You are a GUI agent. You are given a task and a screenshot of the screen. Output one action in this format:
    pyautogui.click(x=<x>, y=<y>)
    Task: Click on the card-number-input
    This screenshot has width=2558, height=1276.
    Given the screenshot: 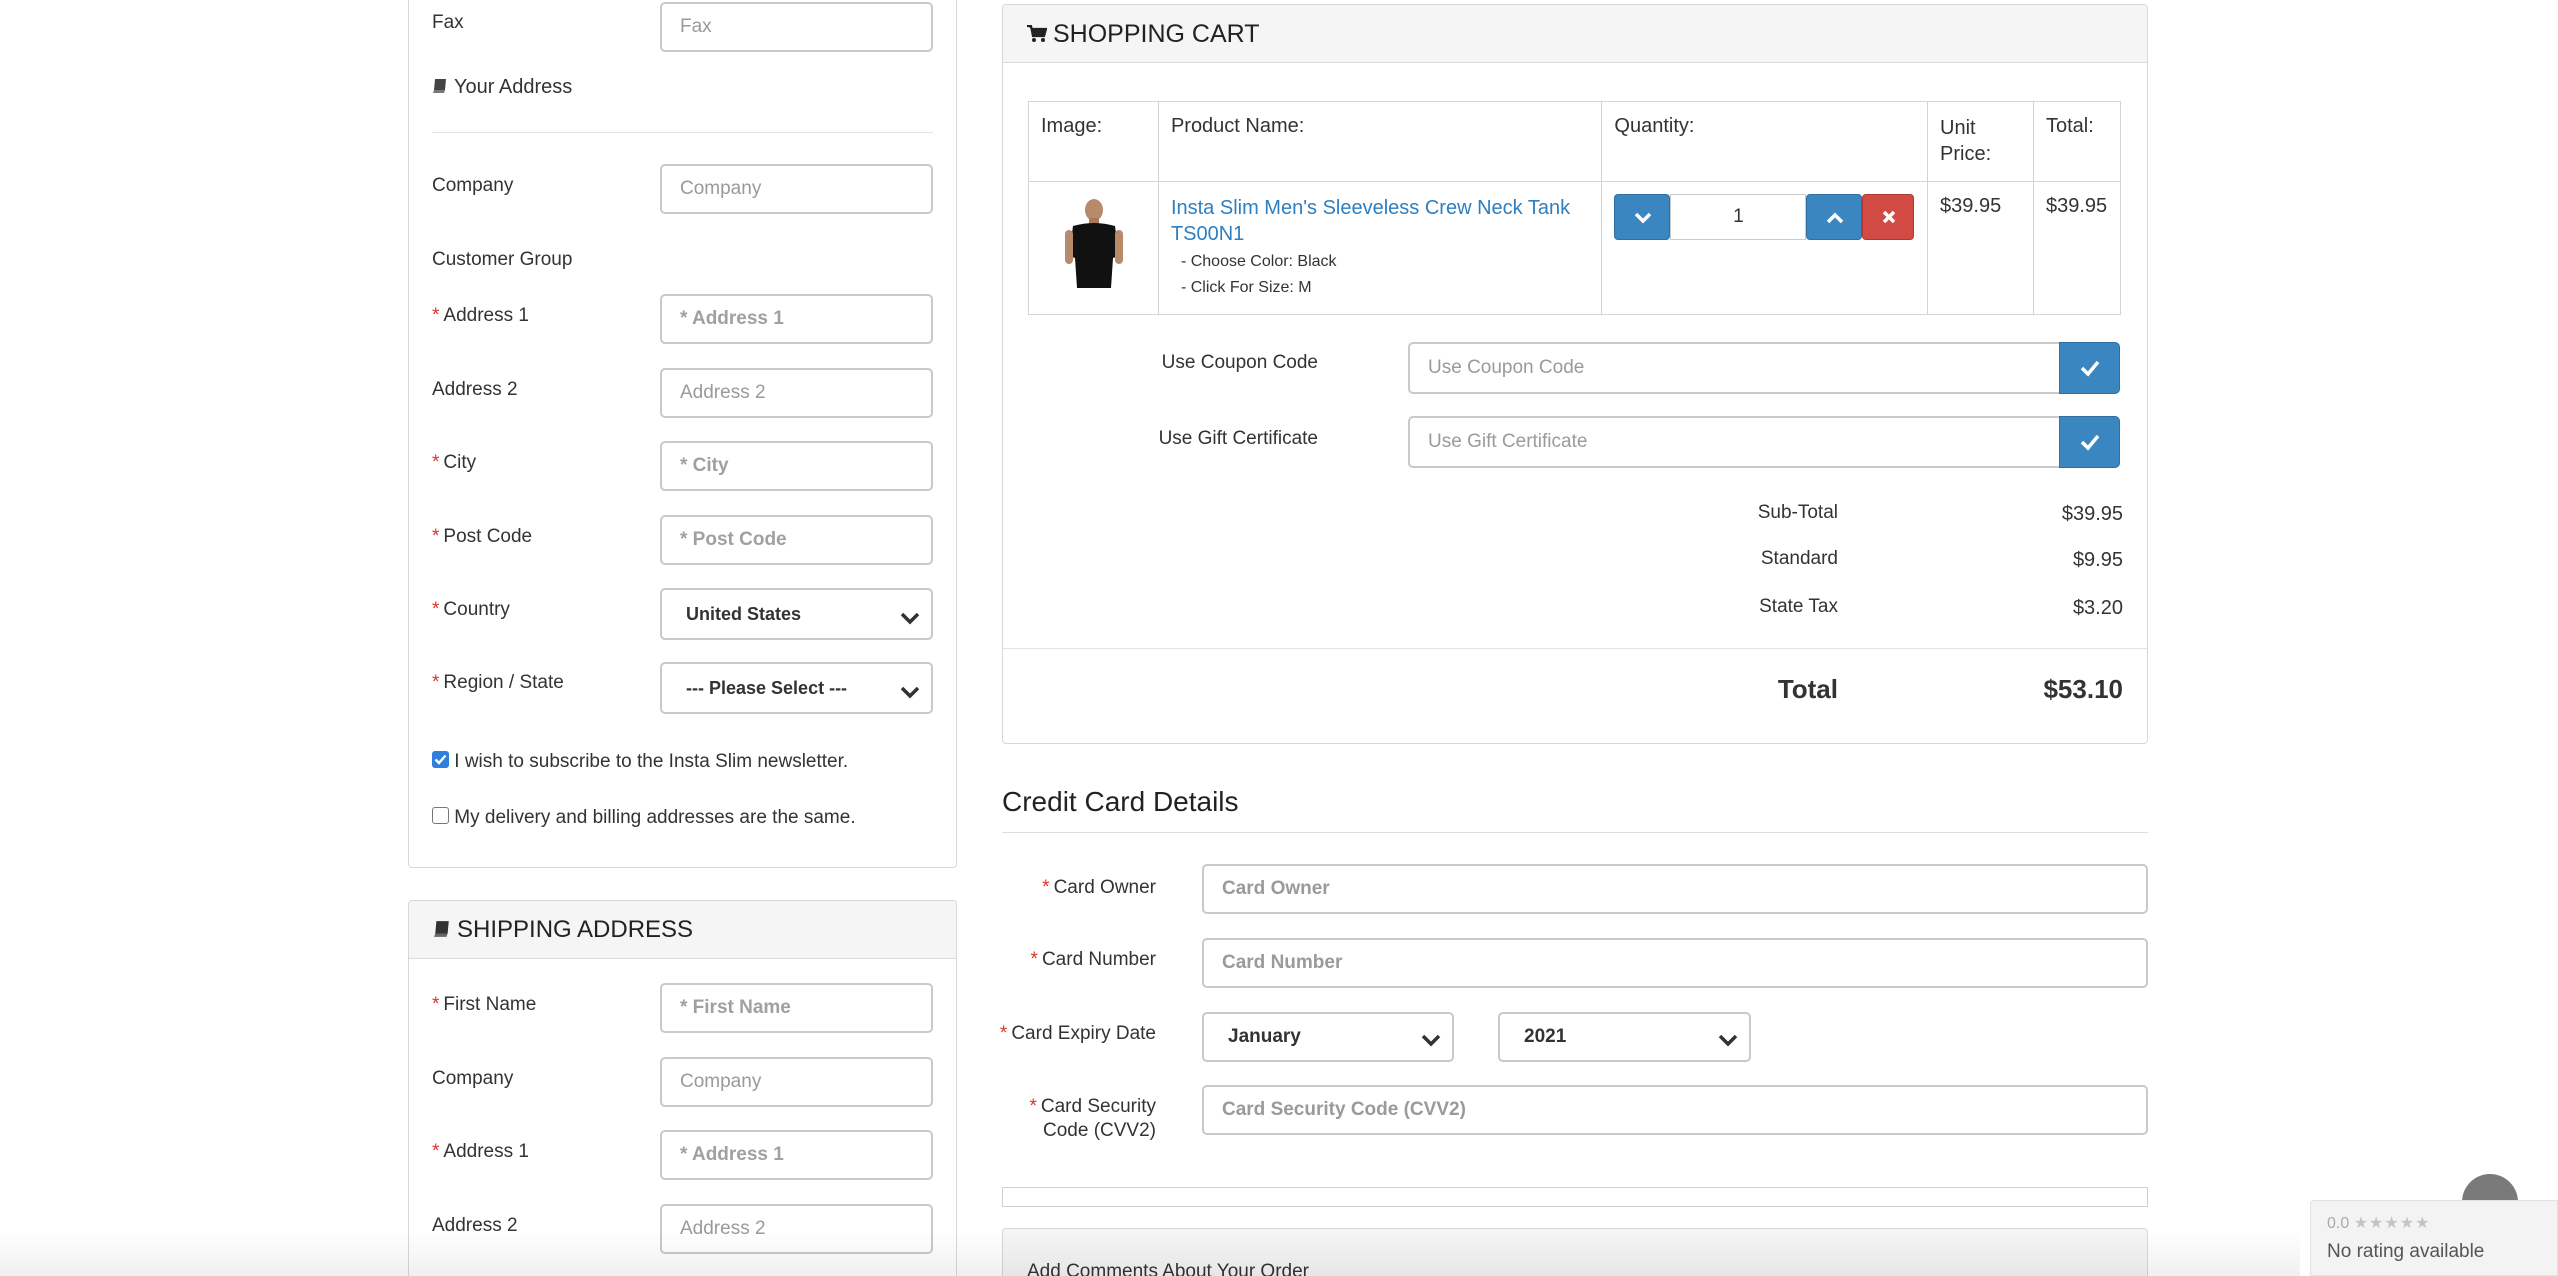 What is the action you would take?
    pyautogui.click(x=1675, y=963)
    